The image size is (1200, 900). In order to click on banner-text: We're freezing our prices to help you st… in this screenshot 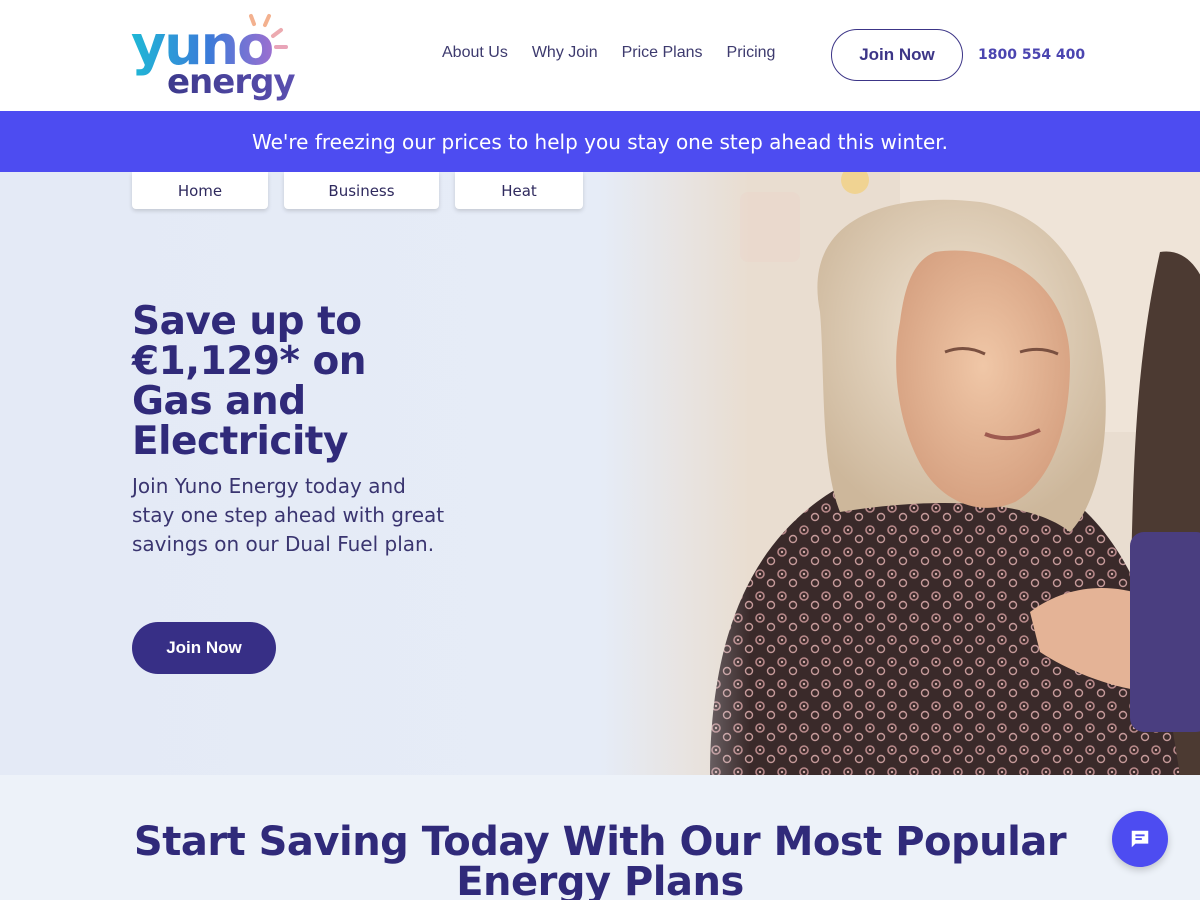, I will do `click(600, 141)`.